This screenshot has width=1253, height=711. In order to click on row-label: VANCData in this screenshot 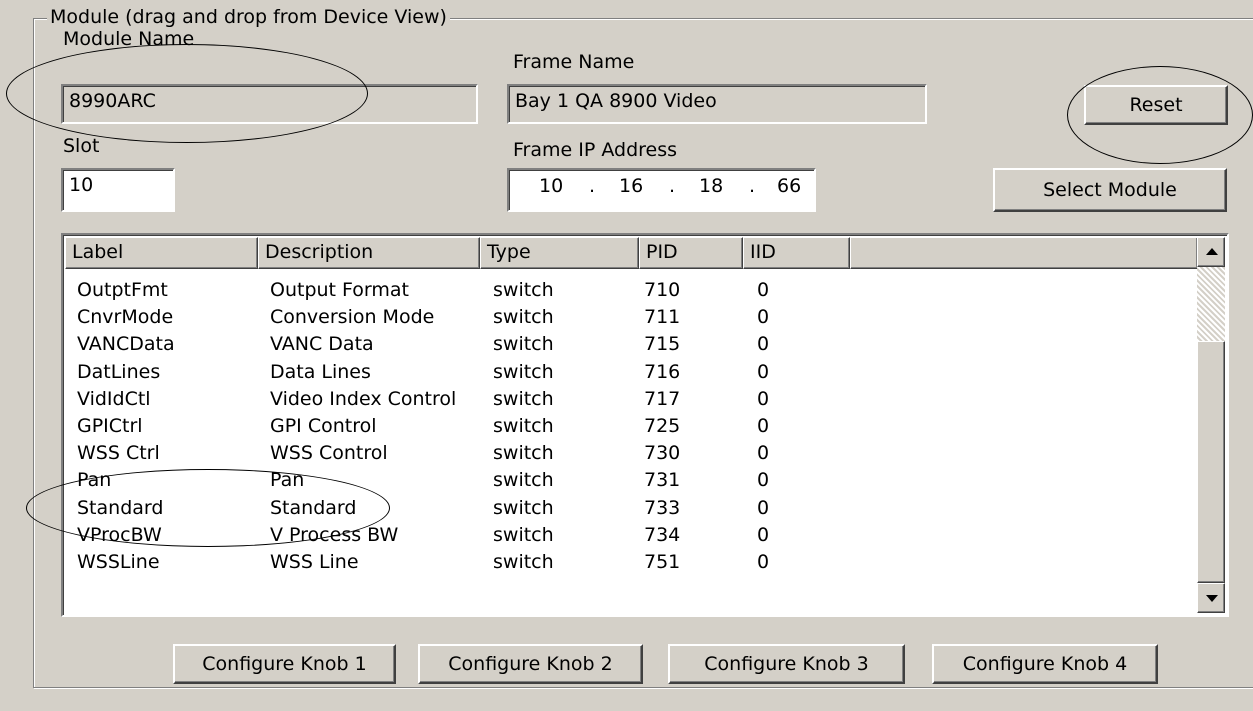, I will do `click(126, 344)`.